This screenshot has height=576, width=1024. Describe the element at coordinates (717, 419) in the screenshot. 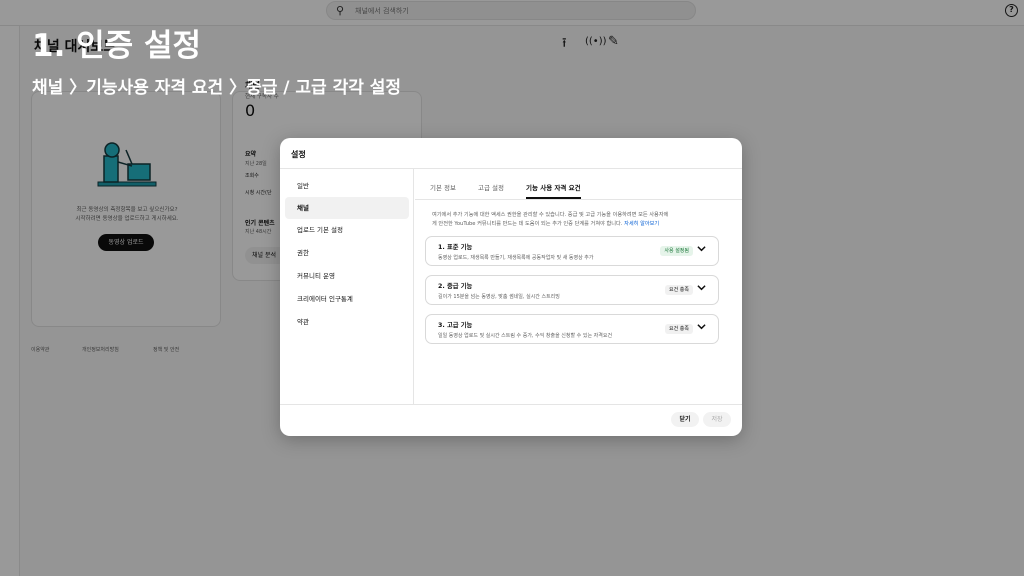

I see `save-button: 저장` at that location.